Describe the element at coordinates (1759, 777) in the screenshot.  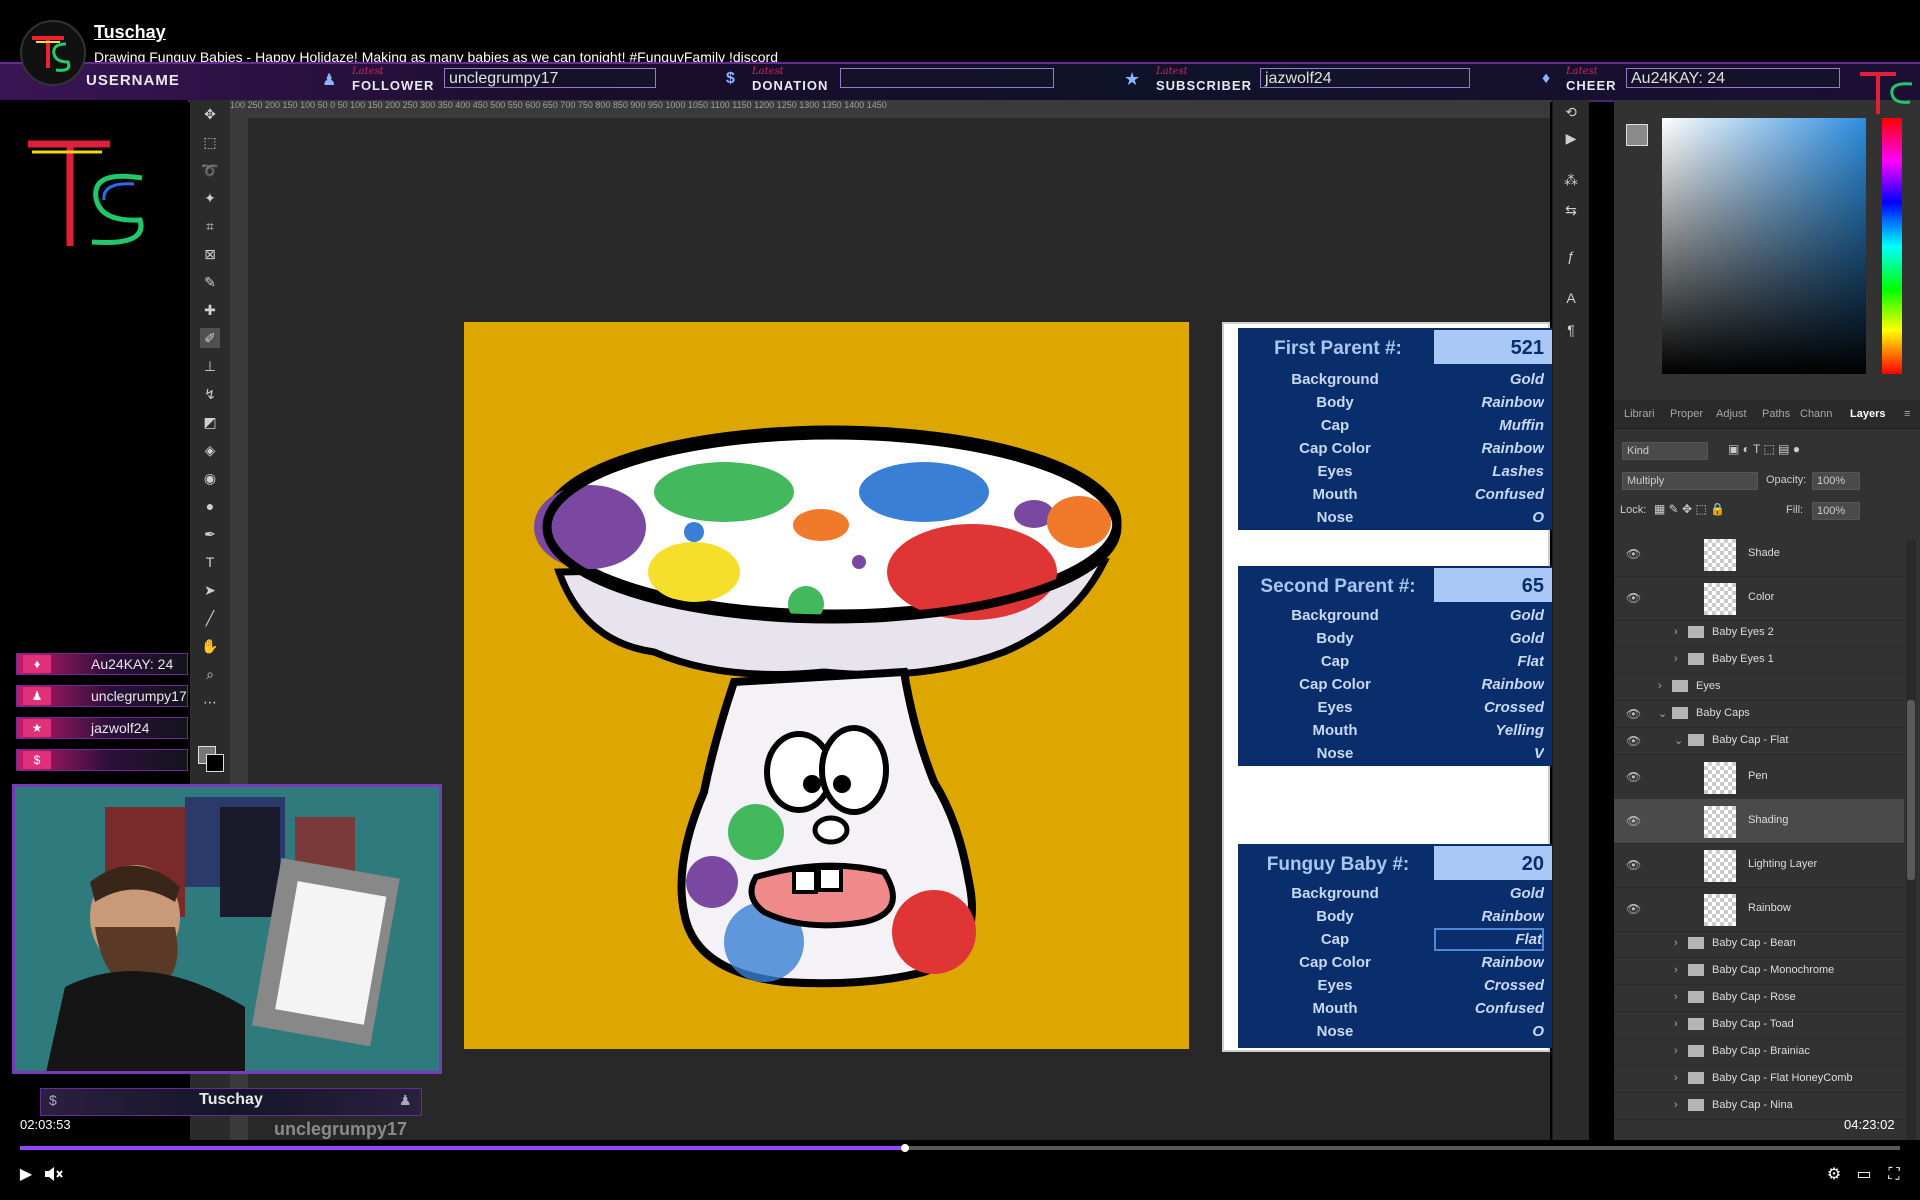
I see `layer-row: 👁 Pen` at that location.